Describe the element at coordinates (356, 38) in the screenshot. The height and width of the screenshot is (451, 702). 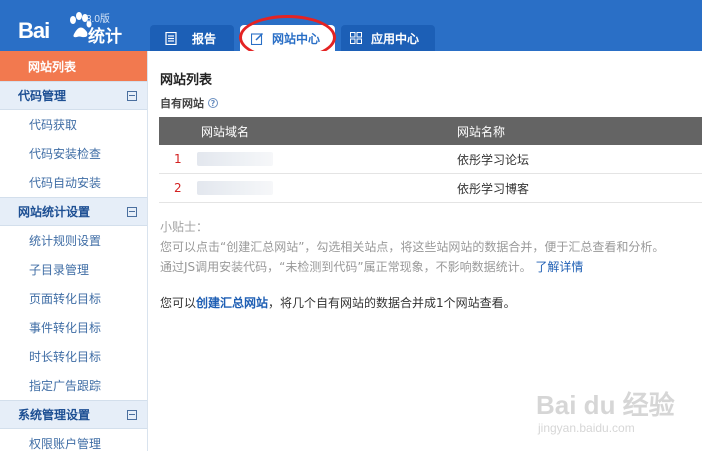
I see `grid-icon` at that location.